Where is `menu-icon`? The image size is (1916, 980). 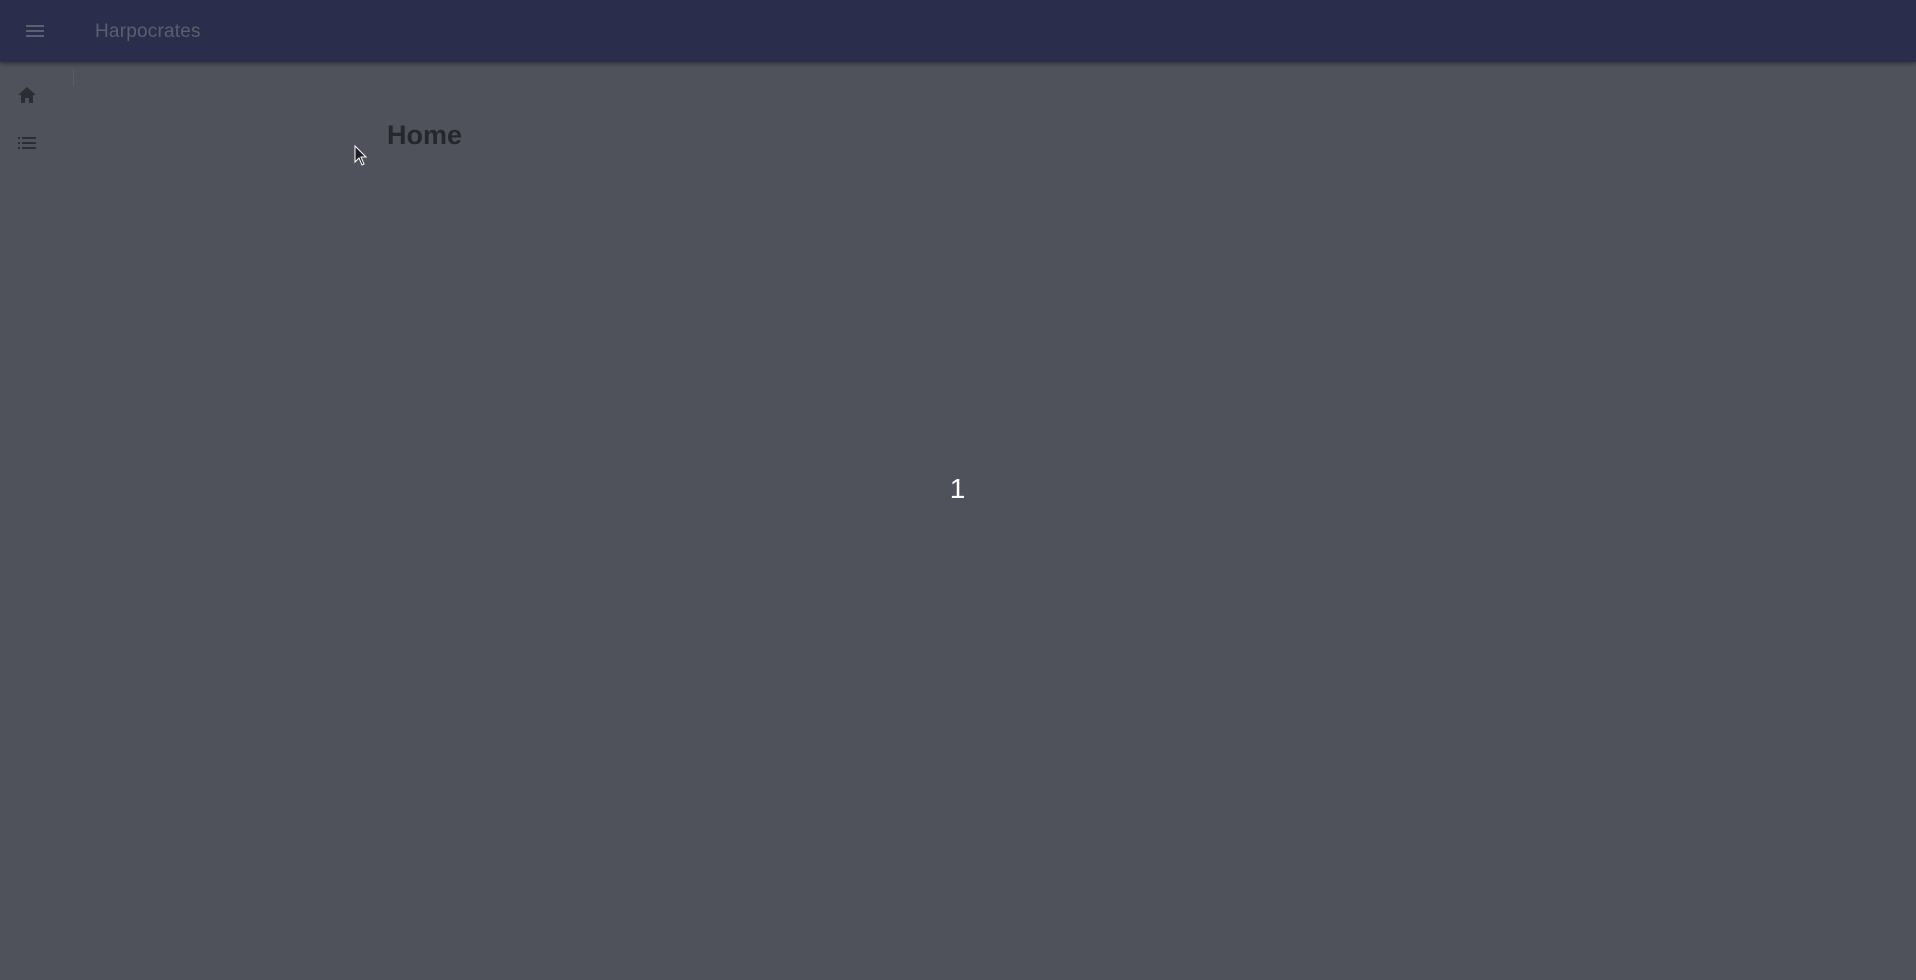
menu-icon is located at coordinates (35, 31).